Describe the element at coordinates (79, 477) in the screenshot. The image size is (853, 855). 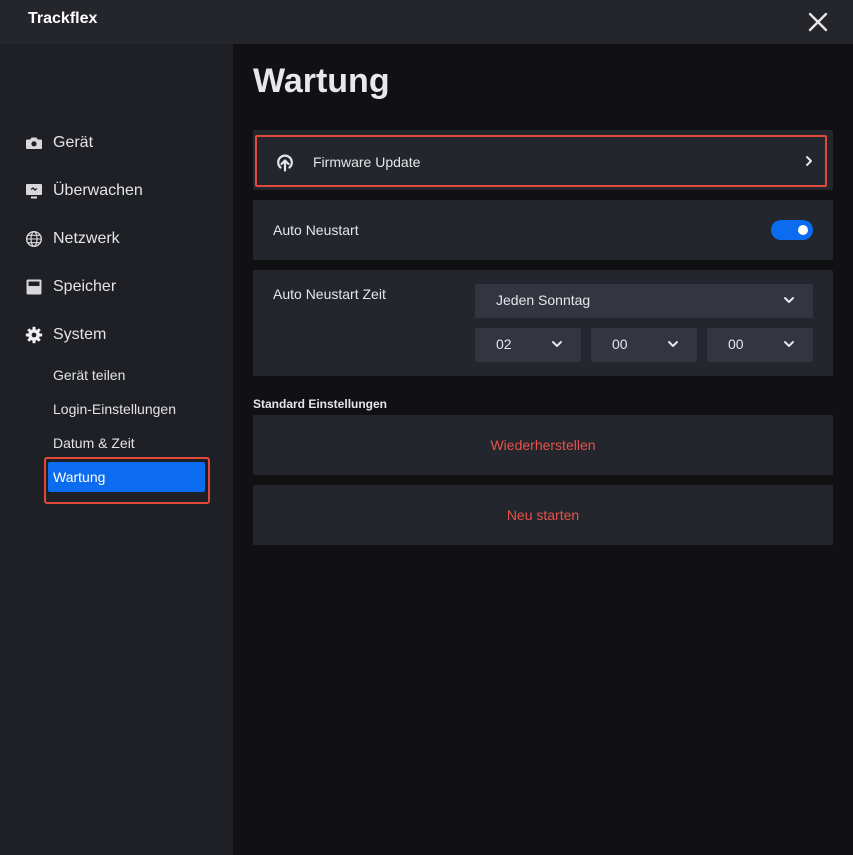
I see `sidebar-subitem-label: Wartung` at that location.